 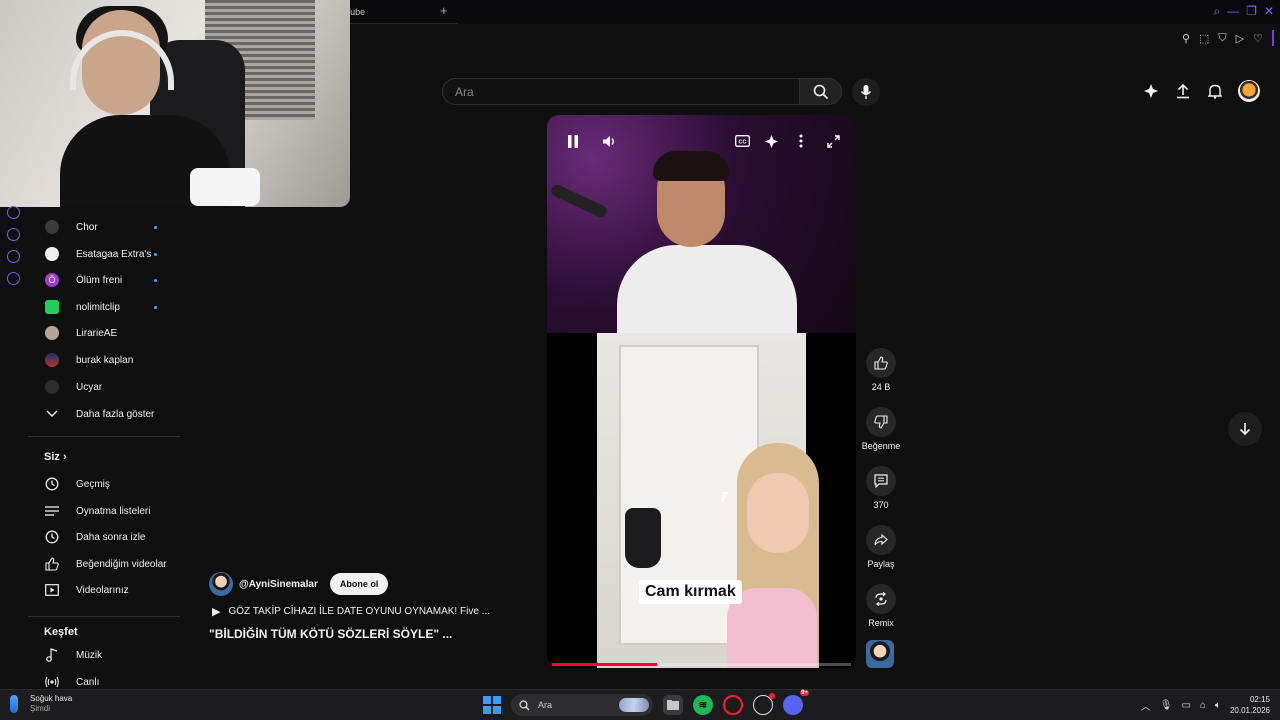 What do you see at coordinates (41, 704) in the screenshot?
I see `weather-widget: Soğuk hava Şimdi` at bounding box center [41, 704].